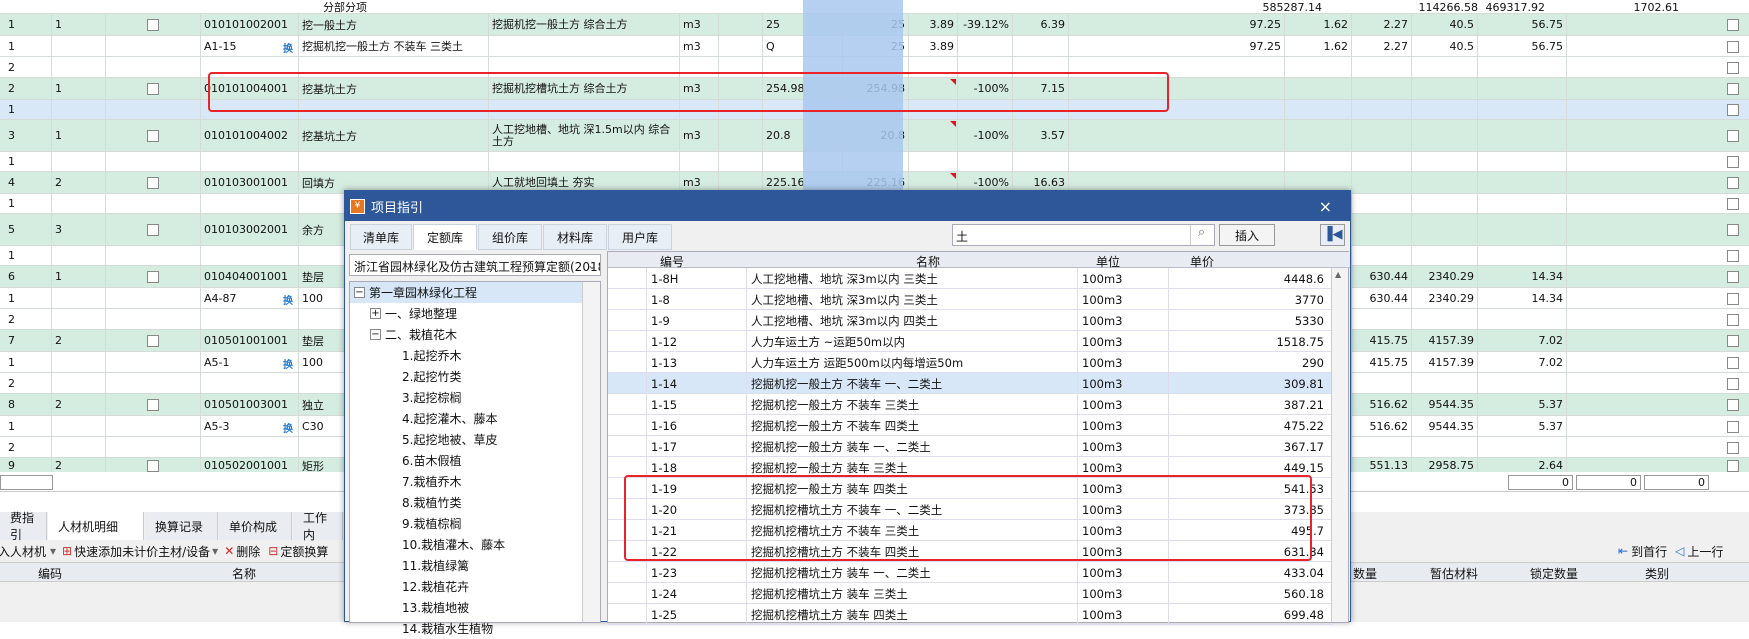 The height and width of the screenshot is (639, 1749). What do you see at coordinates (1522, 340) in the screenshot?
I see `cell-c5: 7.02` at bounding box center [1522, 340].